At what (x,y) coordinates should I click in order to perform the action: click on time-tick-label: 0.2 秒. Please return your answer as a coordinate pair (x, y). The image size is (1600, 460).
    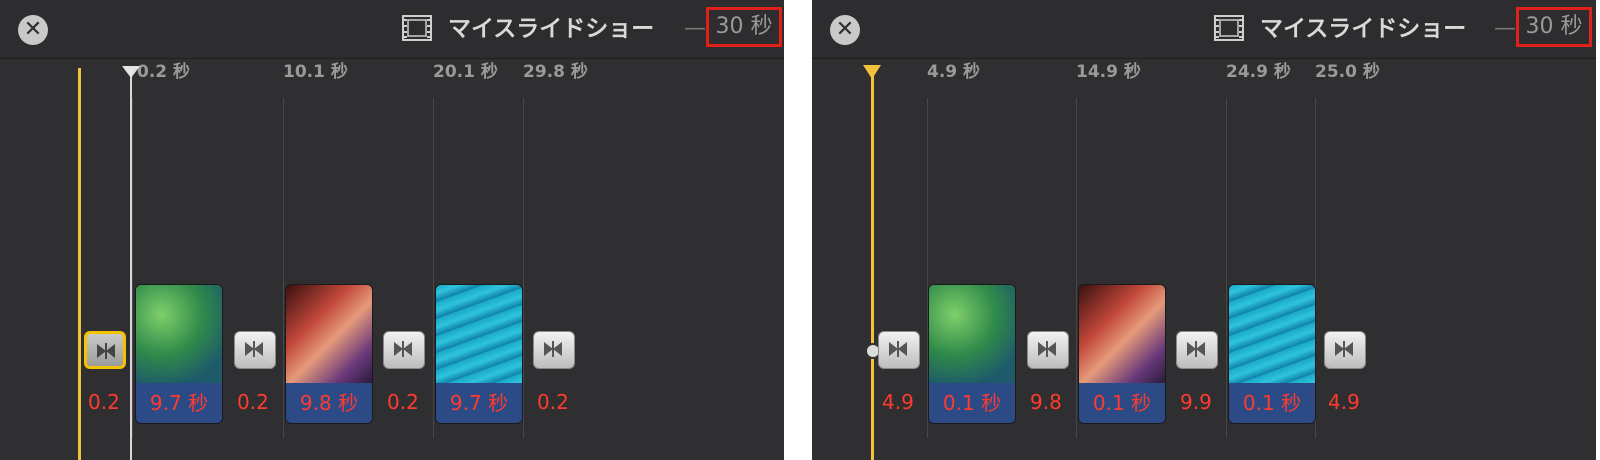
    Looking at the image, I should click on (164, 72).